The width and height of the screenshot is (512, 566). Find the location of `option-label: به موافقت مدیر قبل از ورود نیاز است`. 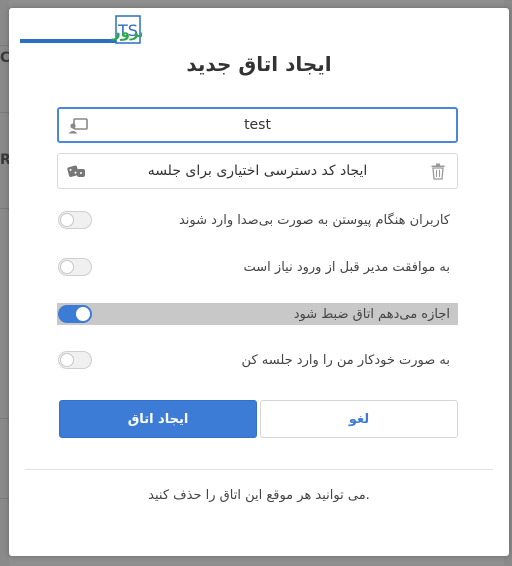

option-label: به موافقت مدیر قبل از ورود نیاز است is located at coordinates (346, 267).